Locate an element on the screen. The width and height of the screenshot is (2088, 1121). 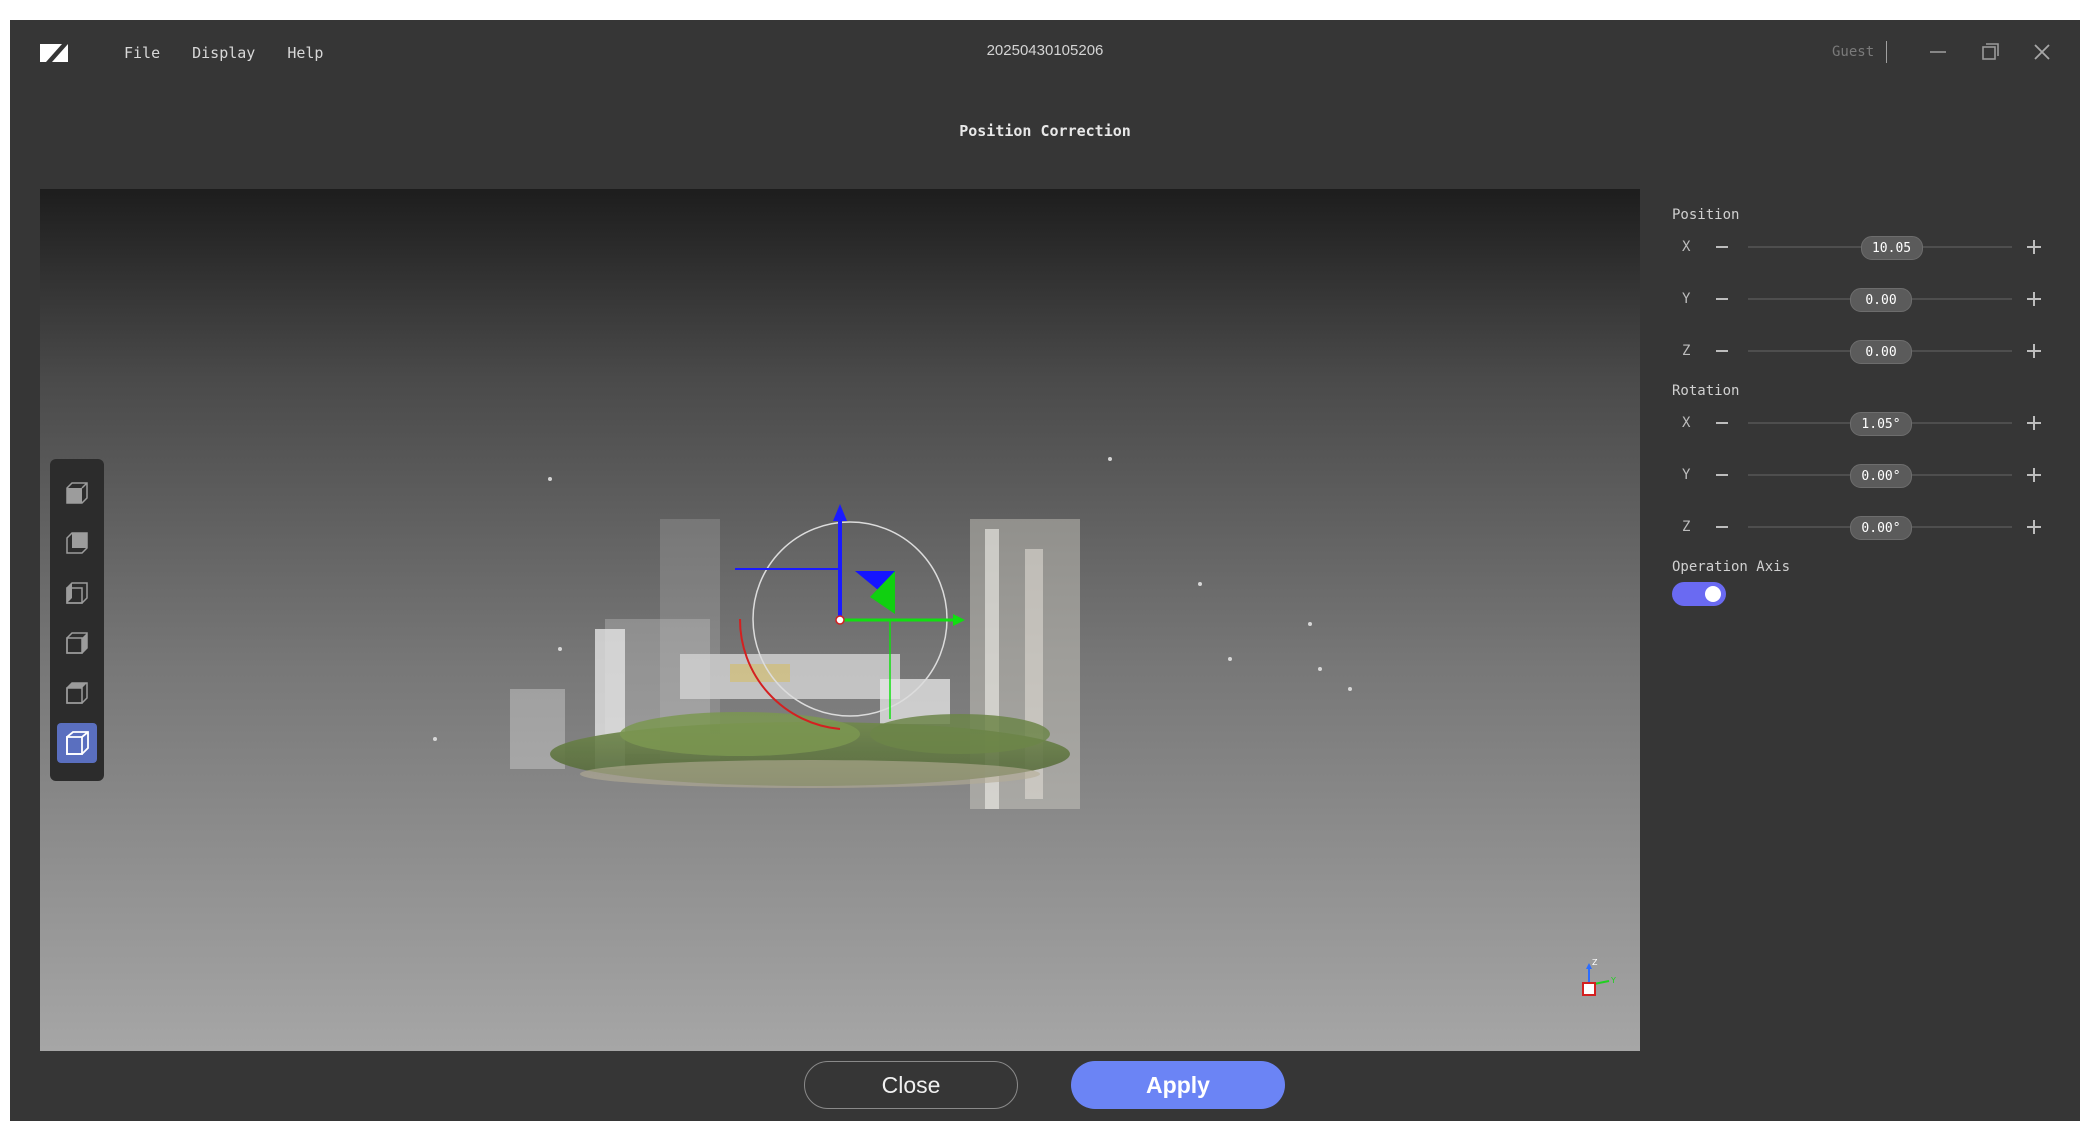
rotation-x-increment is located at coordinates (2034, 423).